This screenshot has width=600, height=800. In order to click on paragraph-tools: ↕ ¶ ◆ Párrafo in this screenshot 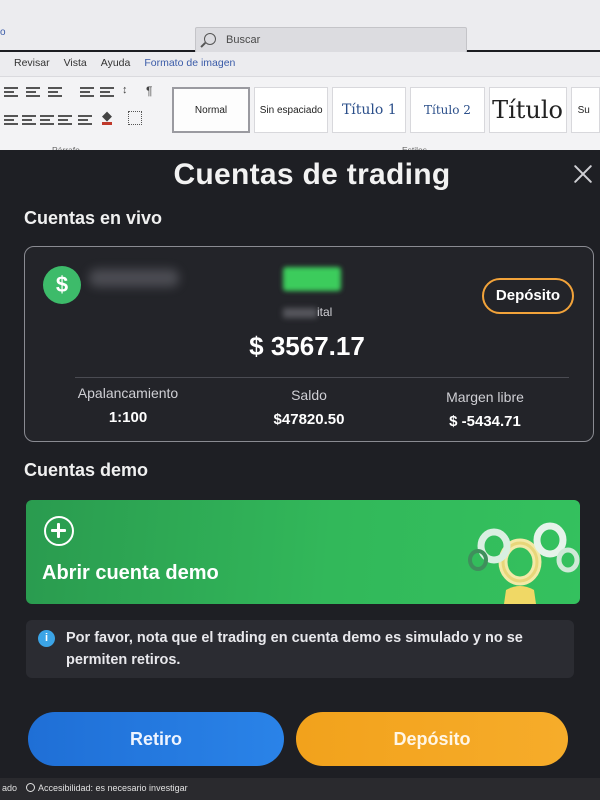, I will do `click(84, 119)`.